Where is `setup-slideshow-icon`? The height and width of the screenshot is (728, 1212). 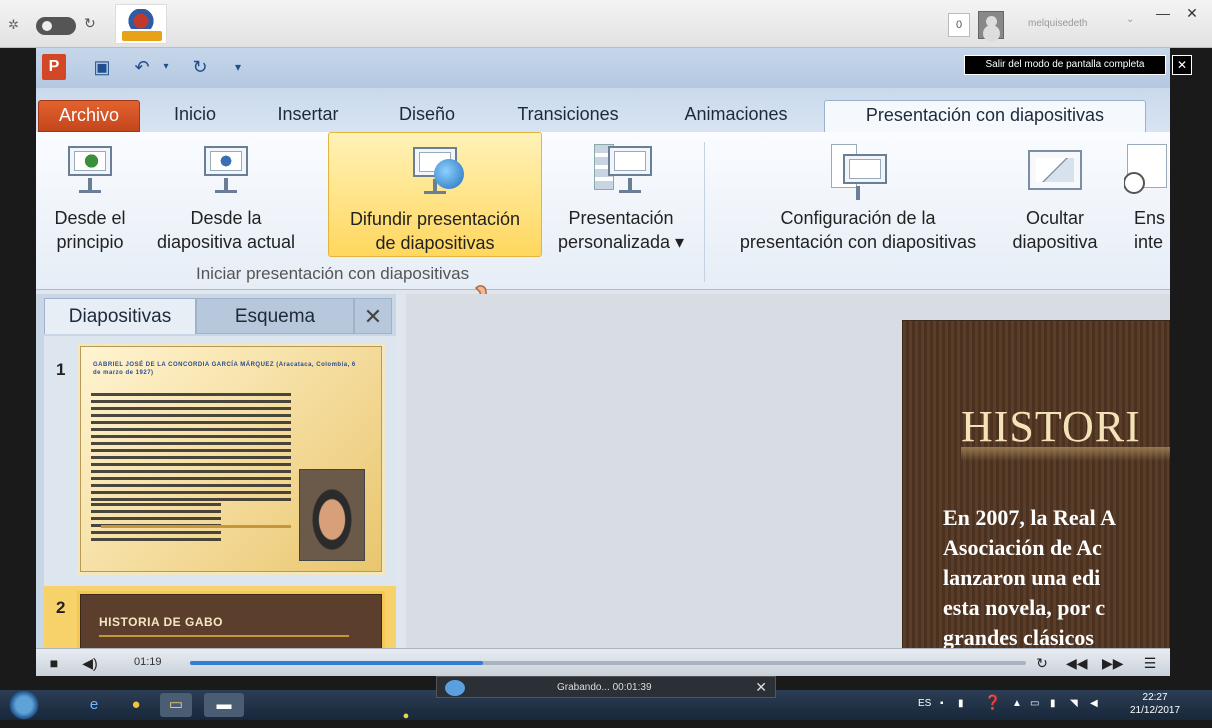
setup-slideshow-icon is located at coordinates (859, 172).